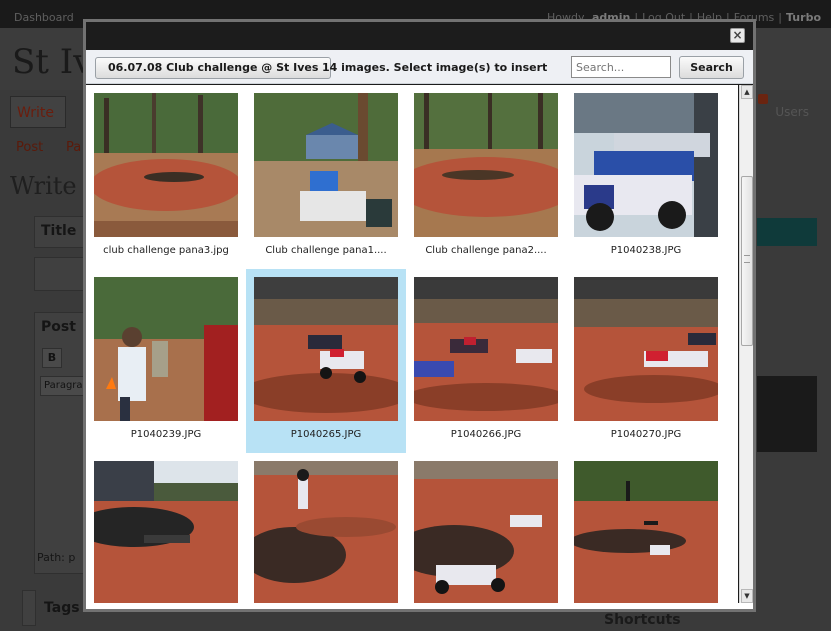 The image size is (831, 631). I want to click on image-thumbnail: P1040239.JPG, so click(166, 361).